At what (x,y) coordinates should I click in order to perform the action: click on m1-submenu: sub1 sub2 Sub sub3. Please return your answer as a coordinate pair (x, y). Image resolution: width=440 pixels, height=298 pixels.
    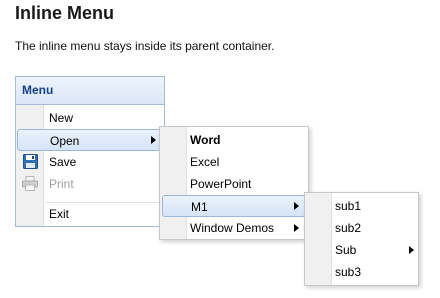
    Looking at the image, I should click on (361, 239).